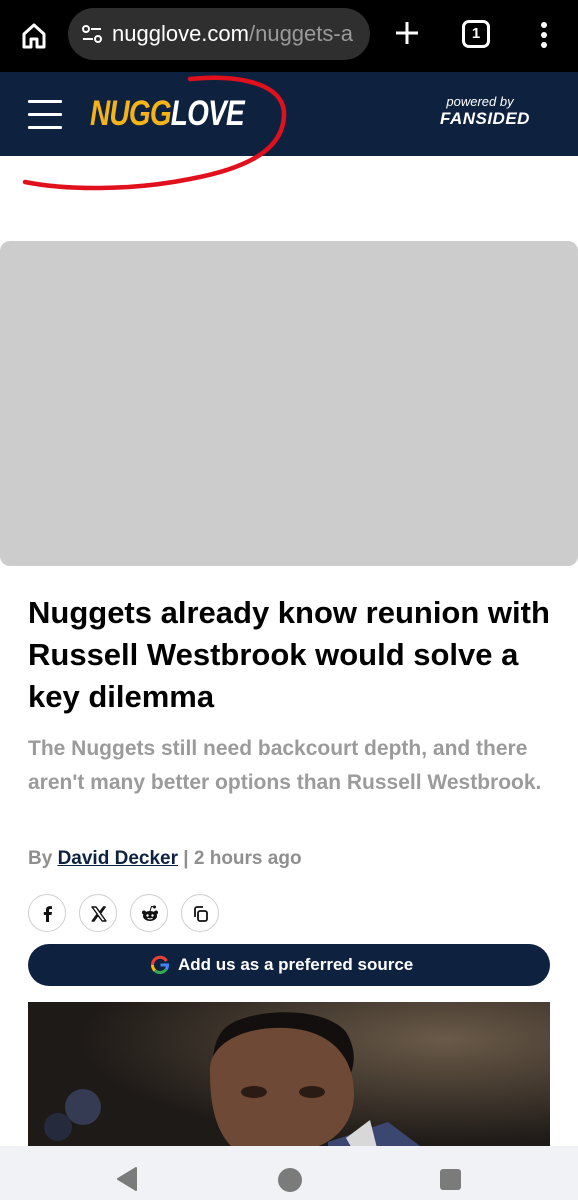 Image resolution: width=578 pixels, height=1200 pixels. I want to click on x-icon, so click(99, 914).